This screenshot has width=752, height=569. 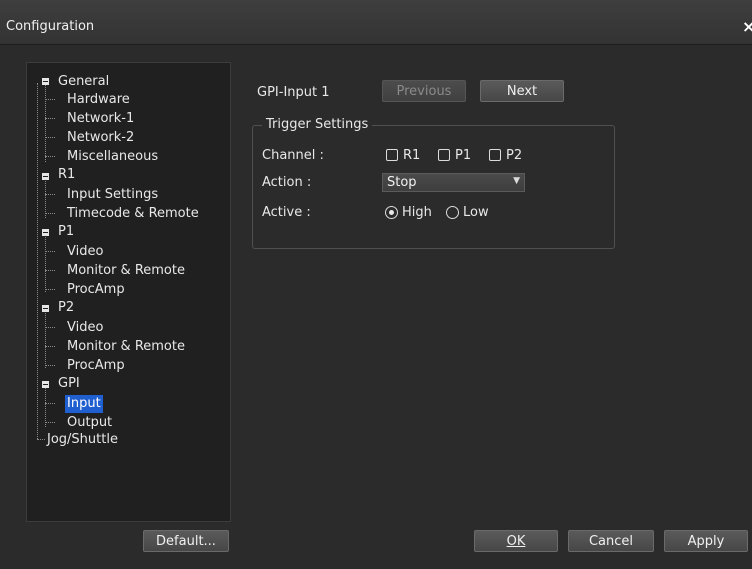 What do you see at coordinates (453, 182) in the screenshot?
I see `action-dropdown: Stop ▼` at bounding box center [453, 182].